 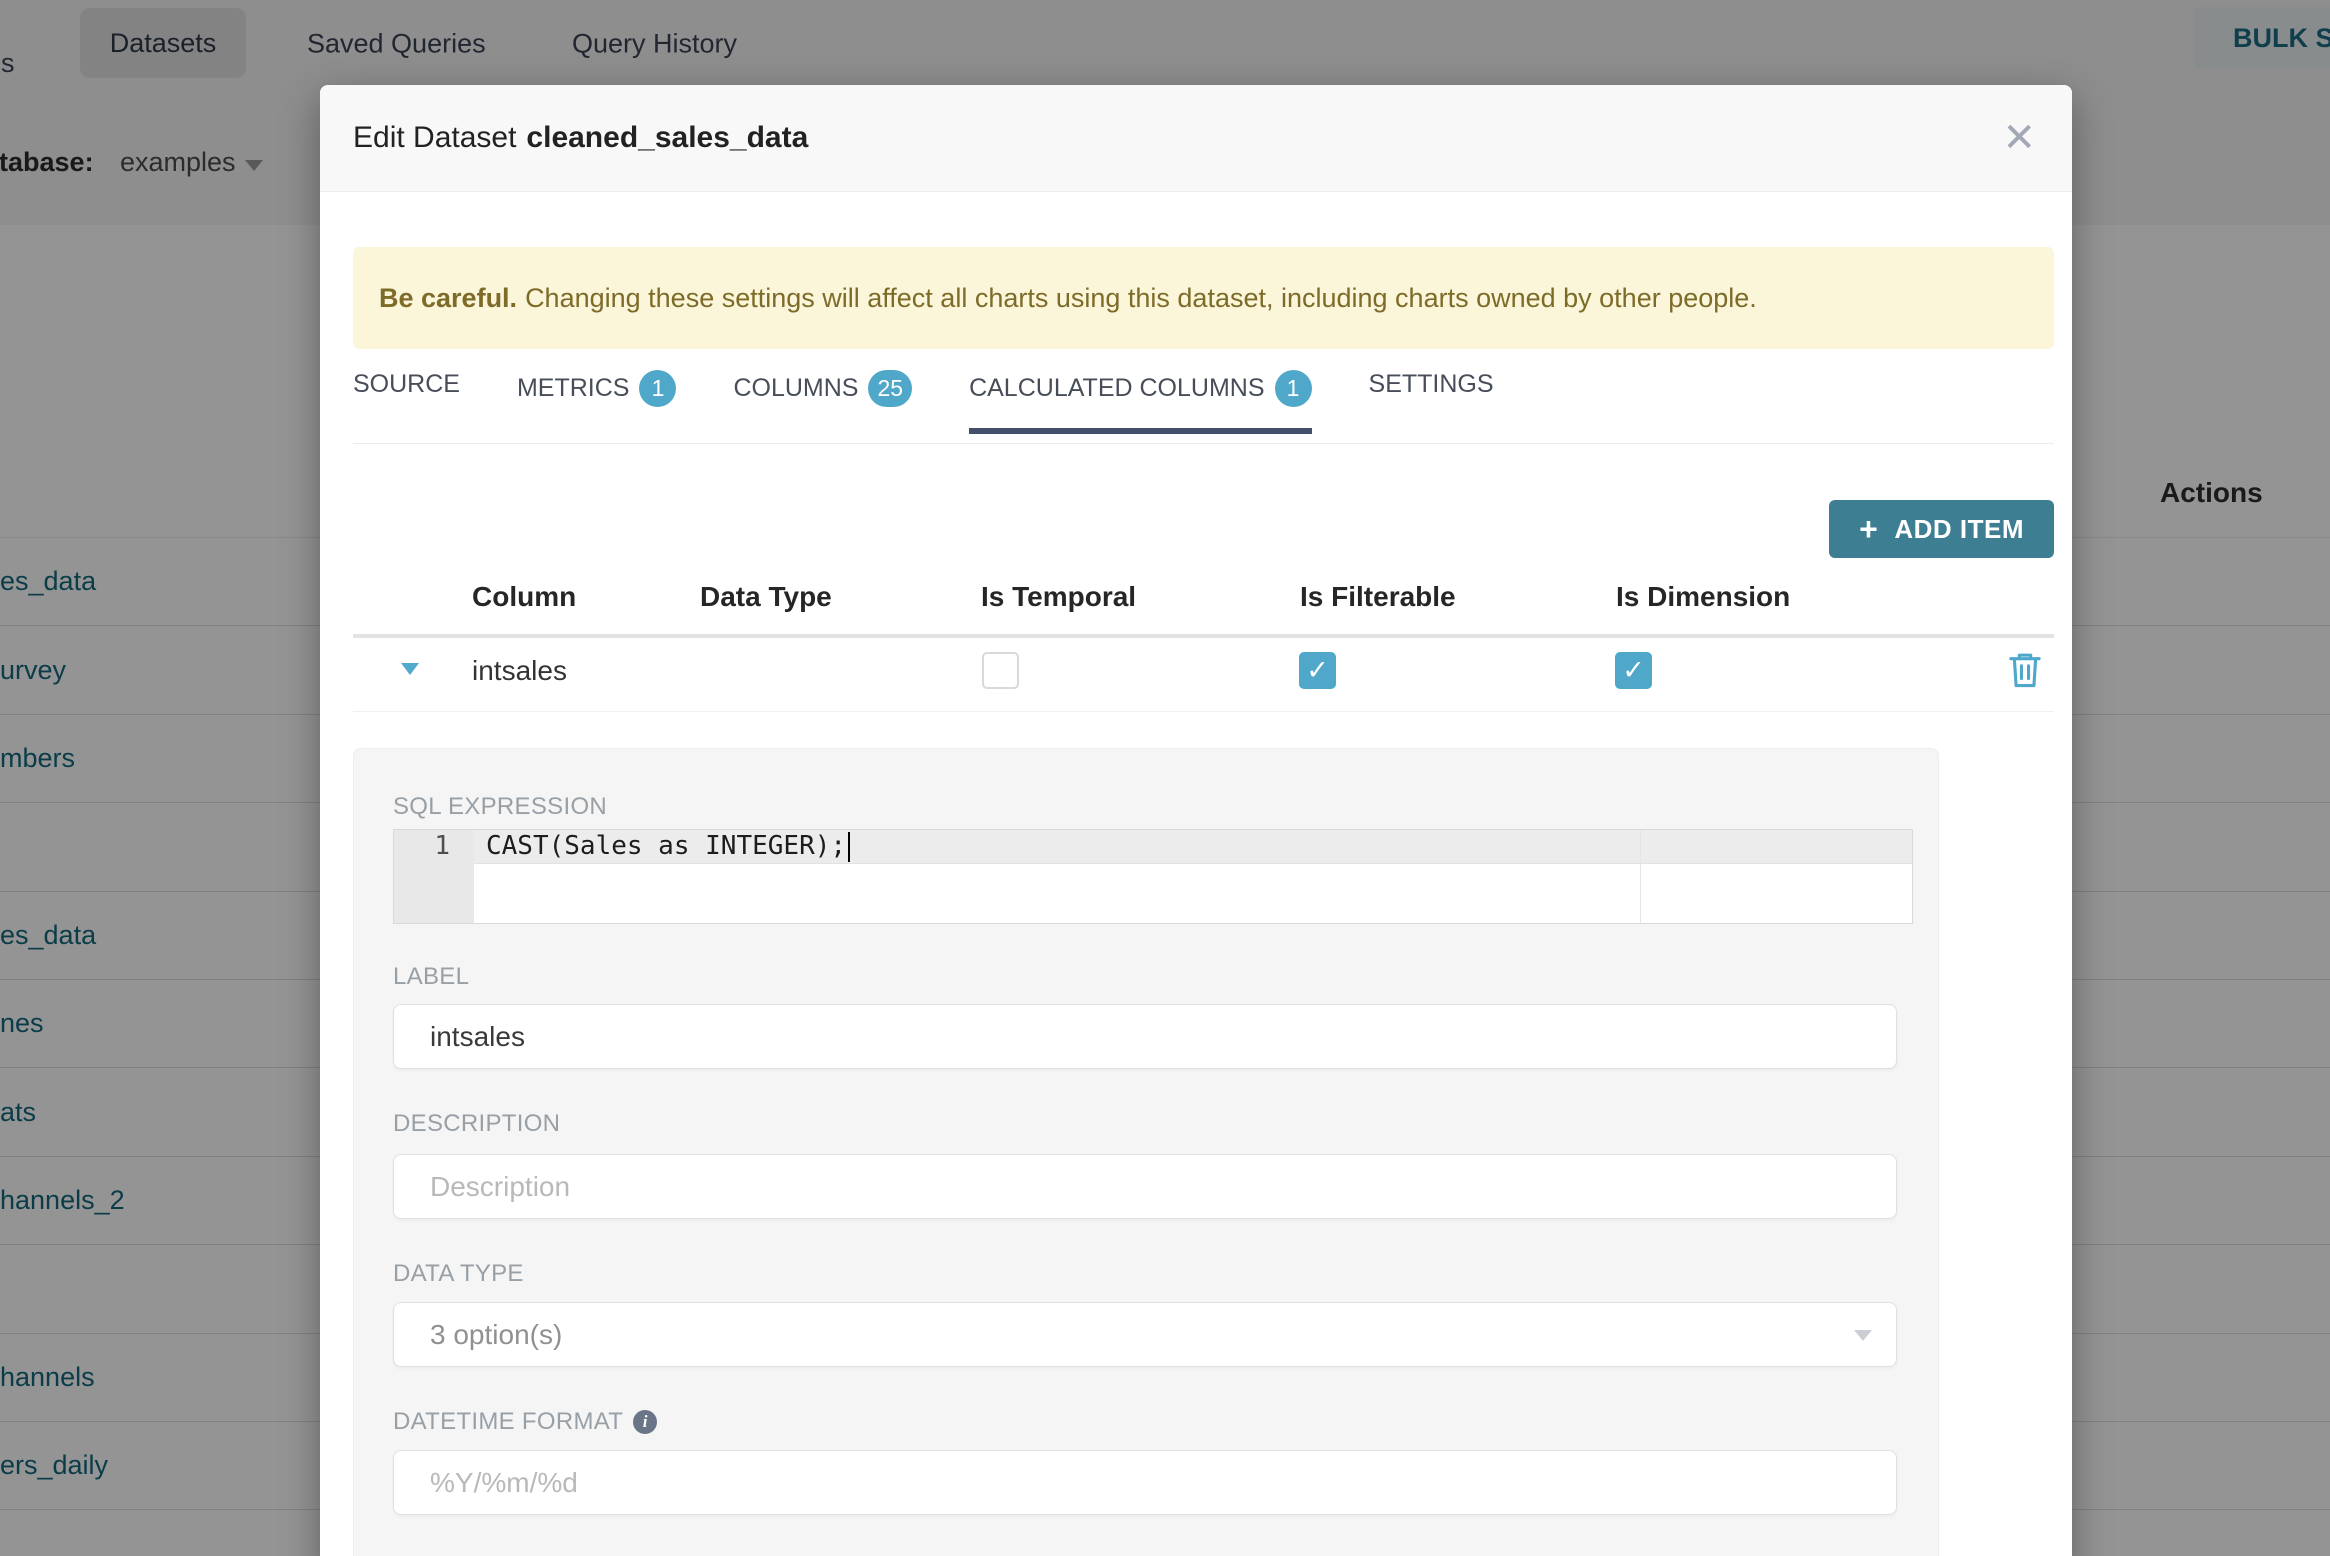 I want to click on tab-metrics: METRICS 1, so click(x=597, y=401).